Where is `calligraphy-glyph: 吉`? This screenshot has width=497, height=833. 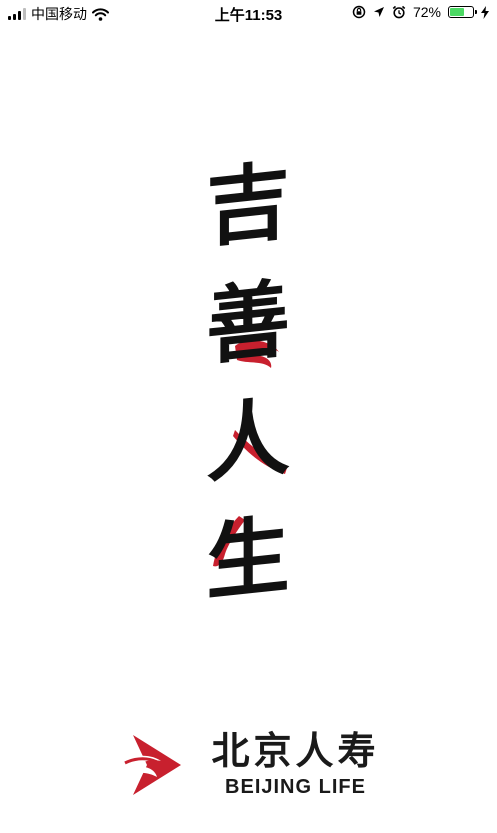
calligraphy-glyph: 吉 is located at coordinates (248, 204).